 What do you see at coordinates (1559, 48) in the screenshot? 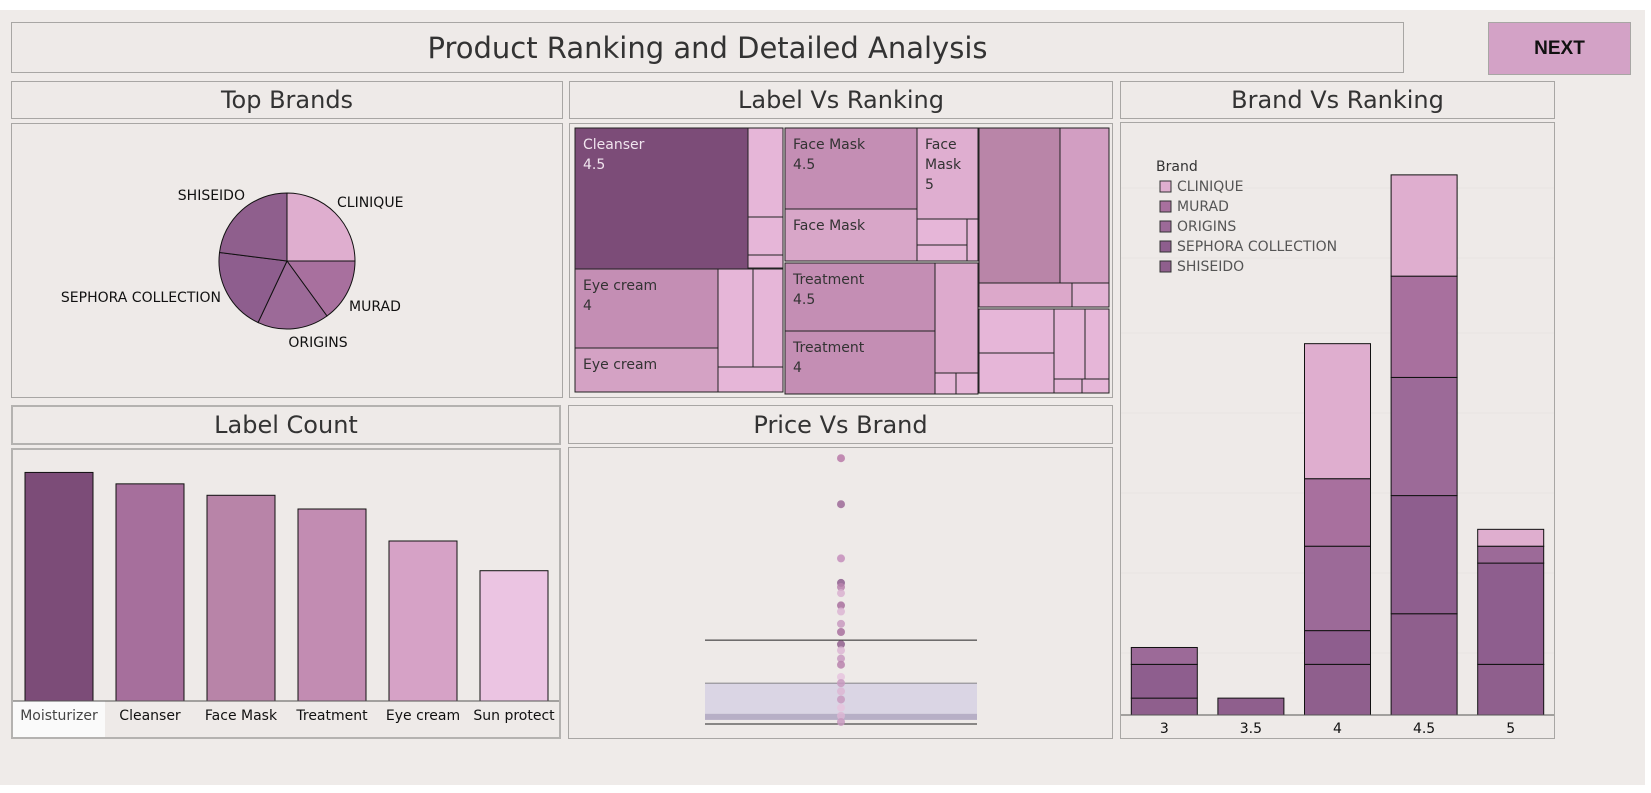
I see `next-button: NEXT` at bounding box center [1559, 48].